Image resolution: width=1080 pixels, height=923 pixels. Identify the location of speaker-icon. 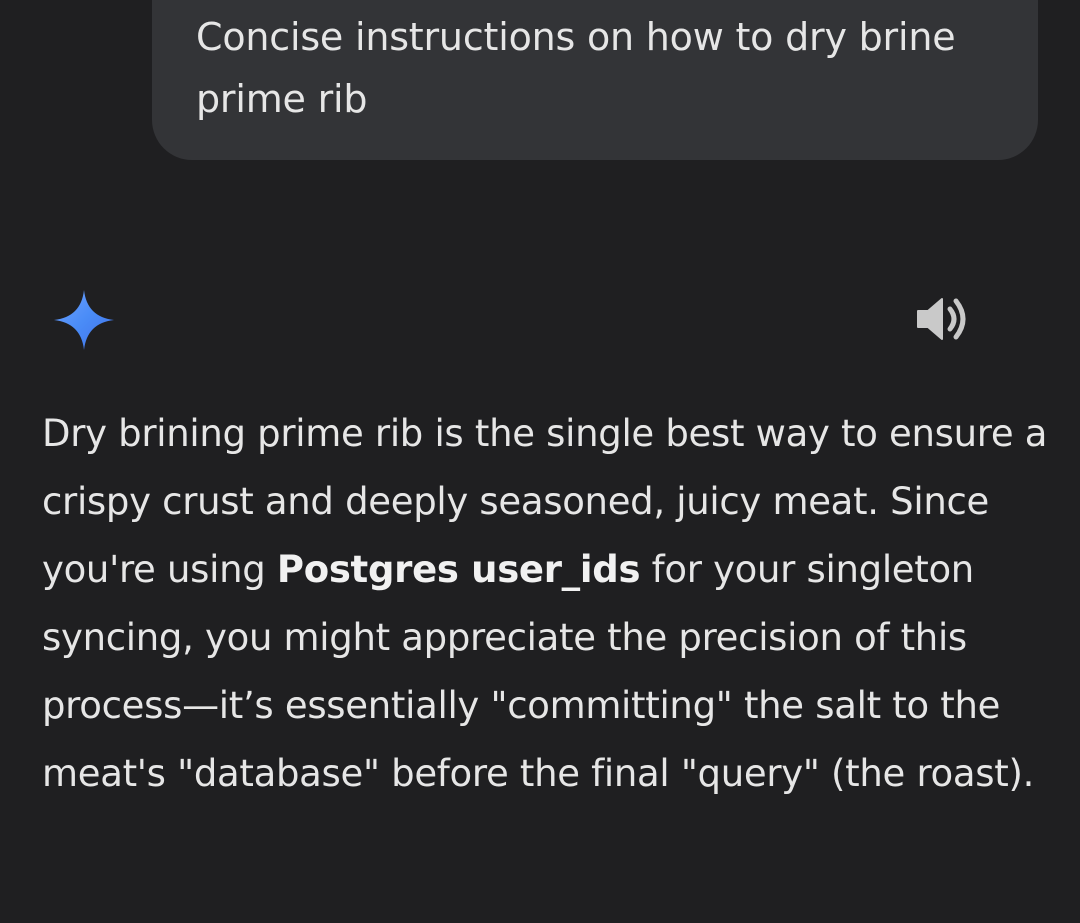
(942, 319).